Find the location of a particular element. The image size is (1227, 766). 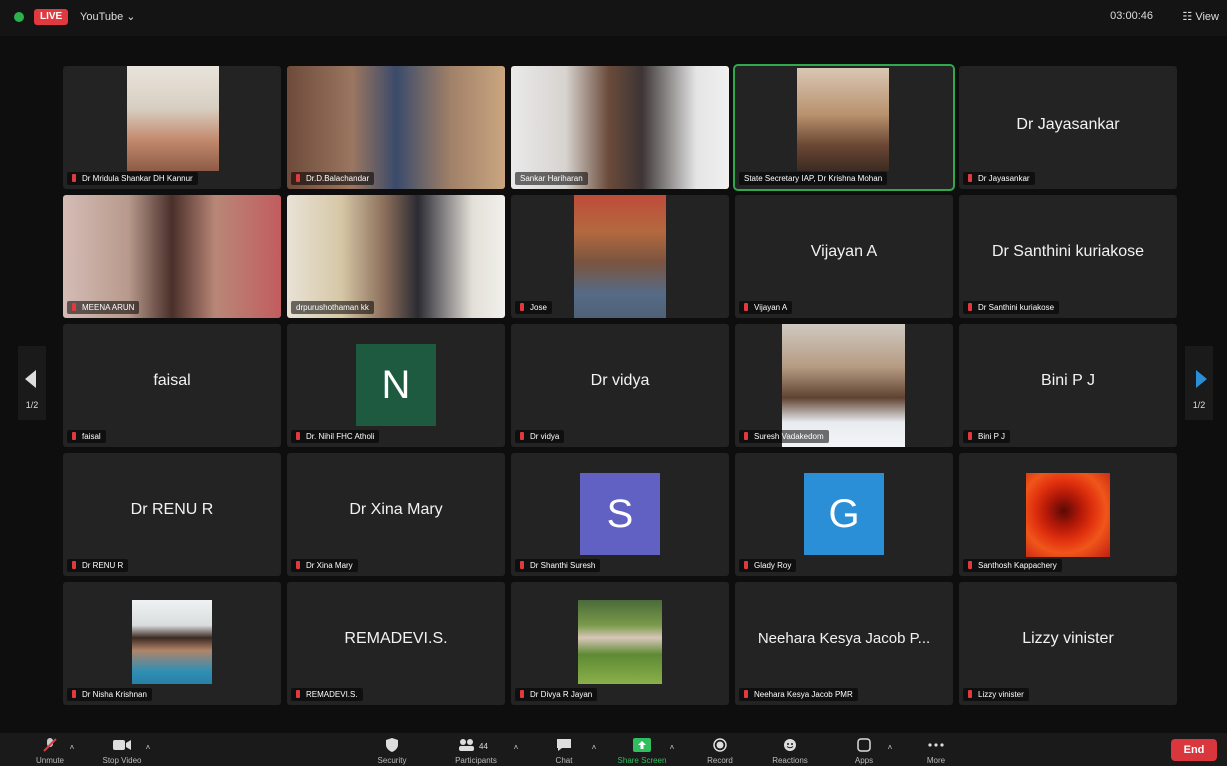

participant-tile: Dr RENU R Dr RENU R is located at coordinates (172, 514).